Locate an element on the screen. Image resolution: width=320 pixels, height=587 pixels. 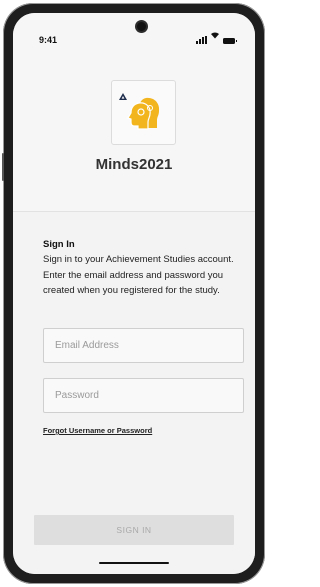
status-bar: 9:41 is located at coordinates (134, 33).